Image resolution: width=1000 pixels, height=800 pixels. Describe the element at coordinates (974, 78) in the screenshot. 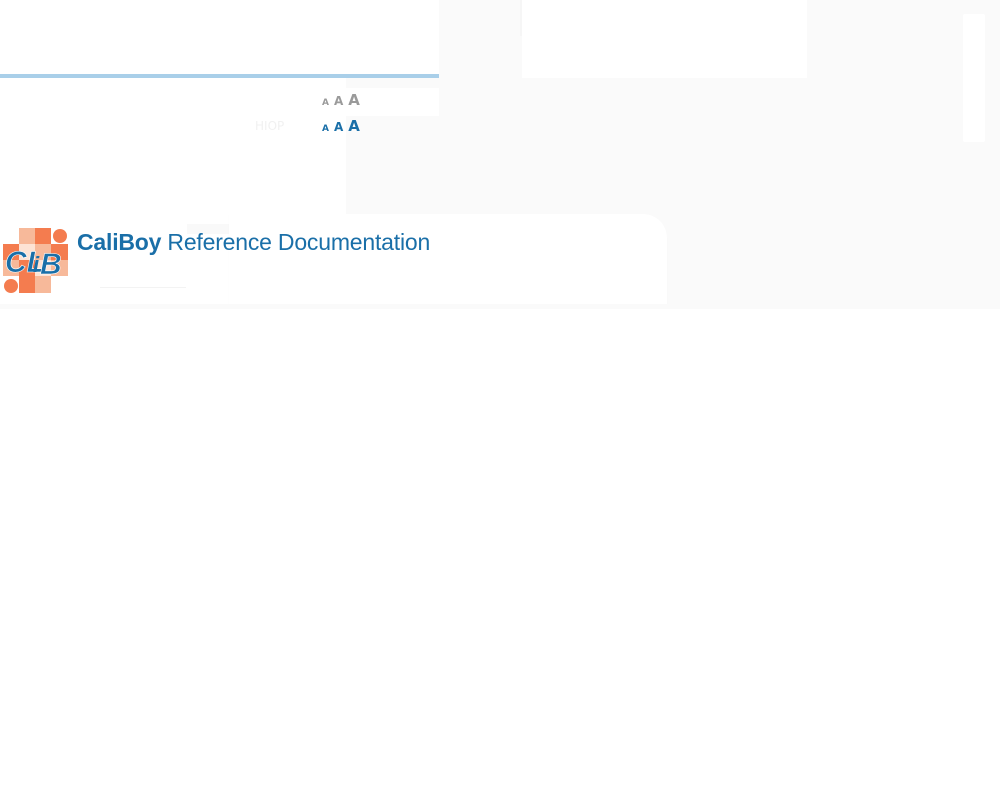

I see `scrollbar` at that location.